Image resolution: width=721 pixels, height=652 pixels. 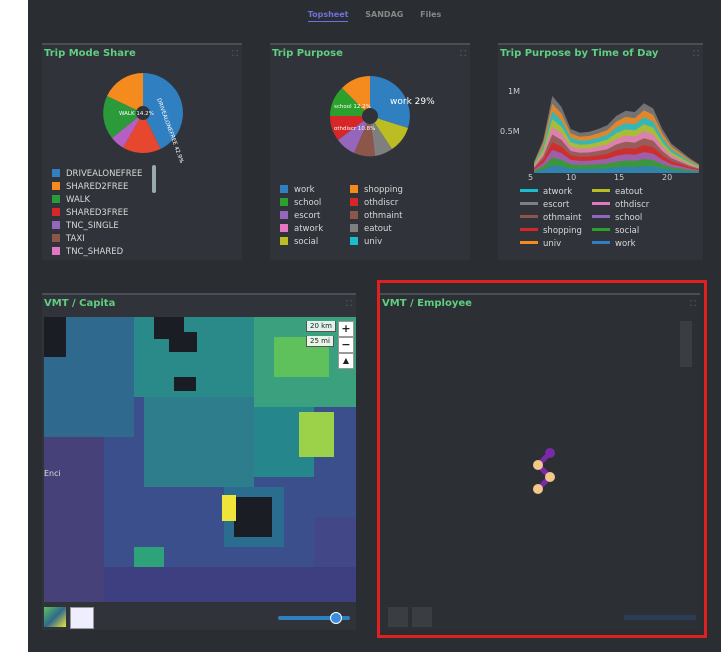 I want to click on tab-topsheet: Topsheet, so click(x=328, y=16).